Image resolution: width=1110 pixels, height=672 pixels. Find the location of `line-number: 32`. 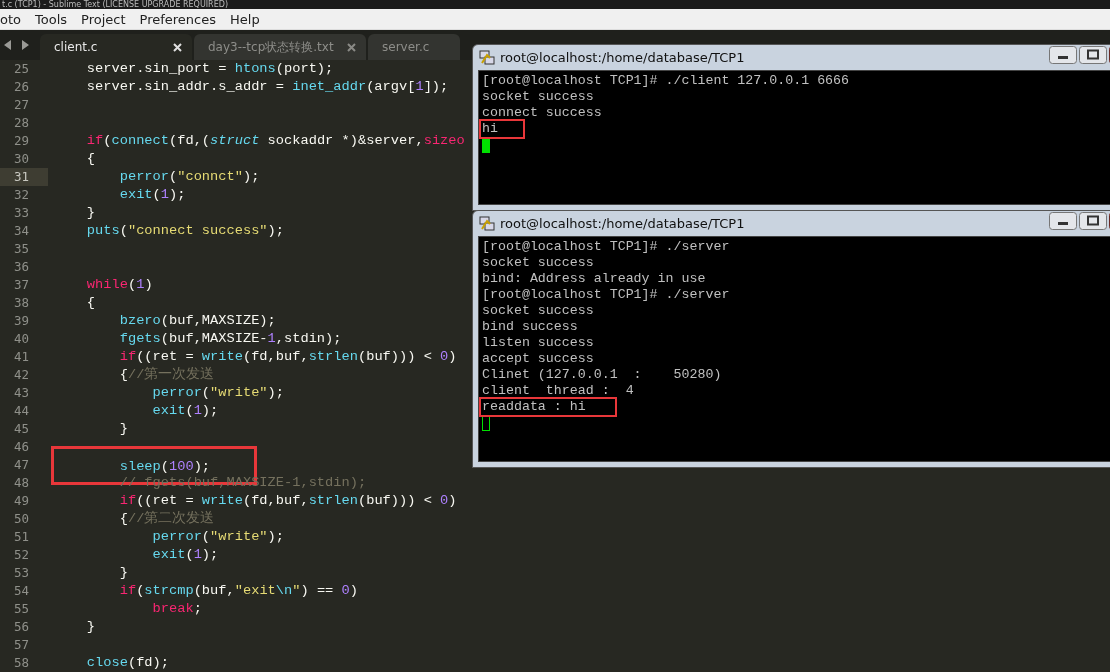

line-number: 32 is located at coordinates (21, 195).